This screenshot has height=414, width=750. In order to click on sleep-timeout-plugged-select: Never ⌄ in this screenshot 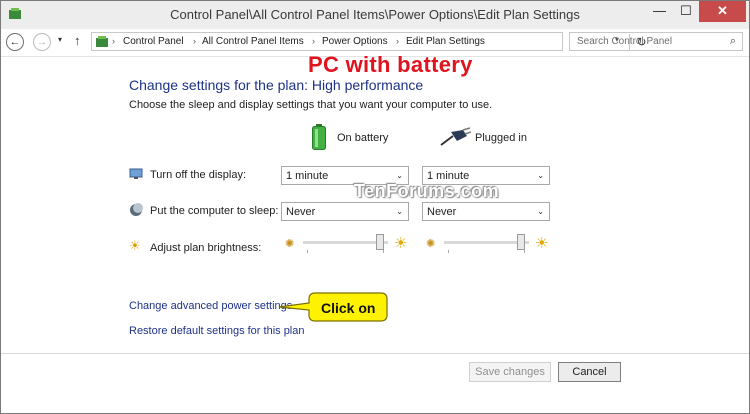, I will do `click(486, 211)`.